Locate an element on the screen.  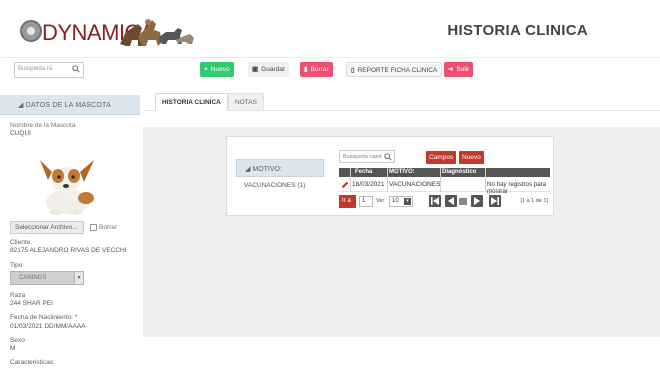
grid-search-input: Busqueda rapid is located at coordinates (367, 156).